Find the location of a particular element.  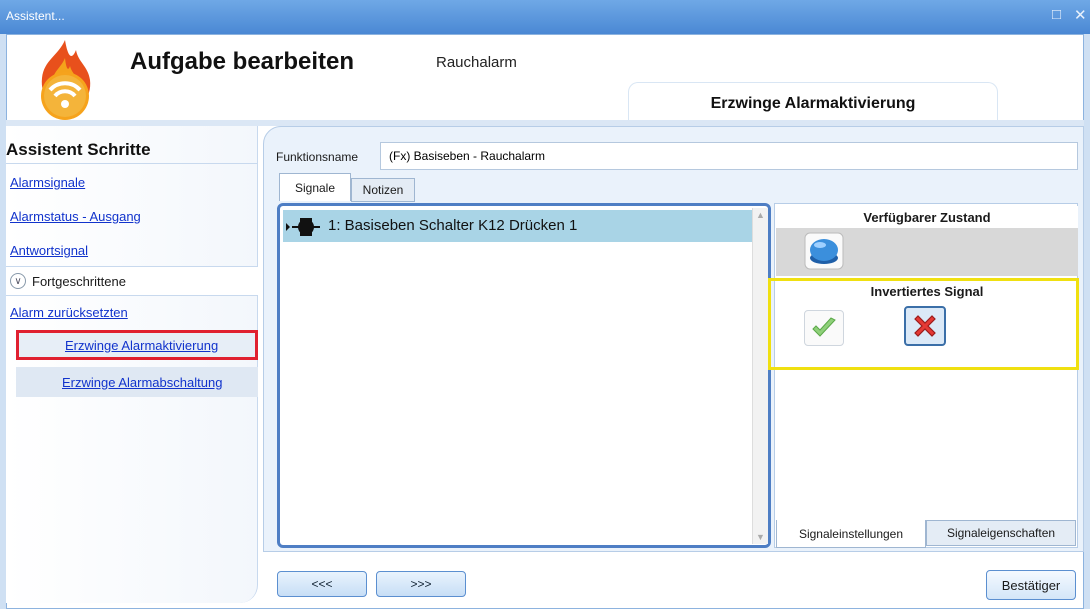

available-state-title: Verfügbarer Zustand is located at coordinates (927, 217).